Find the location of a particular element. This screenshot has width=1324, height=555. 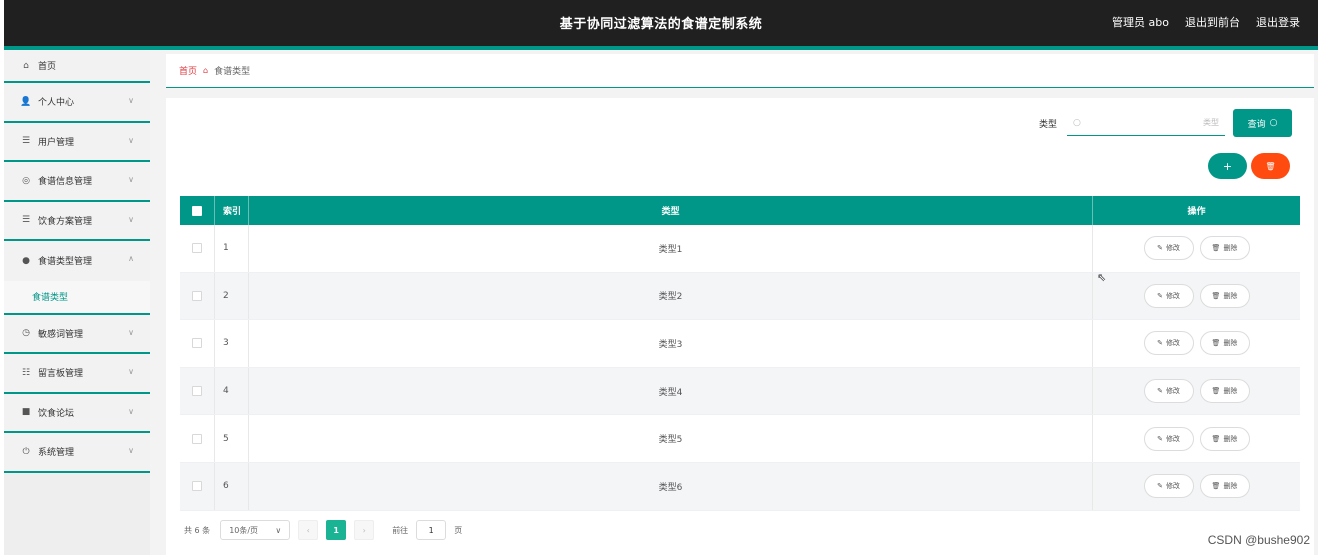

page-size-select: 10条/页 ∨ is located at coordinates (255, 530).